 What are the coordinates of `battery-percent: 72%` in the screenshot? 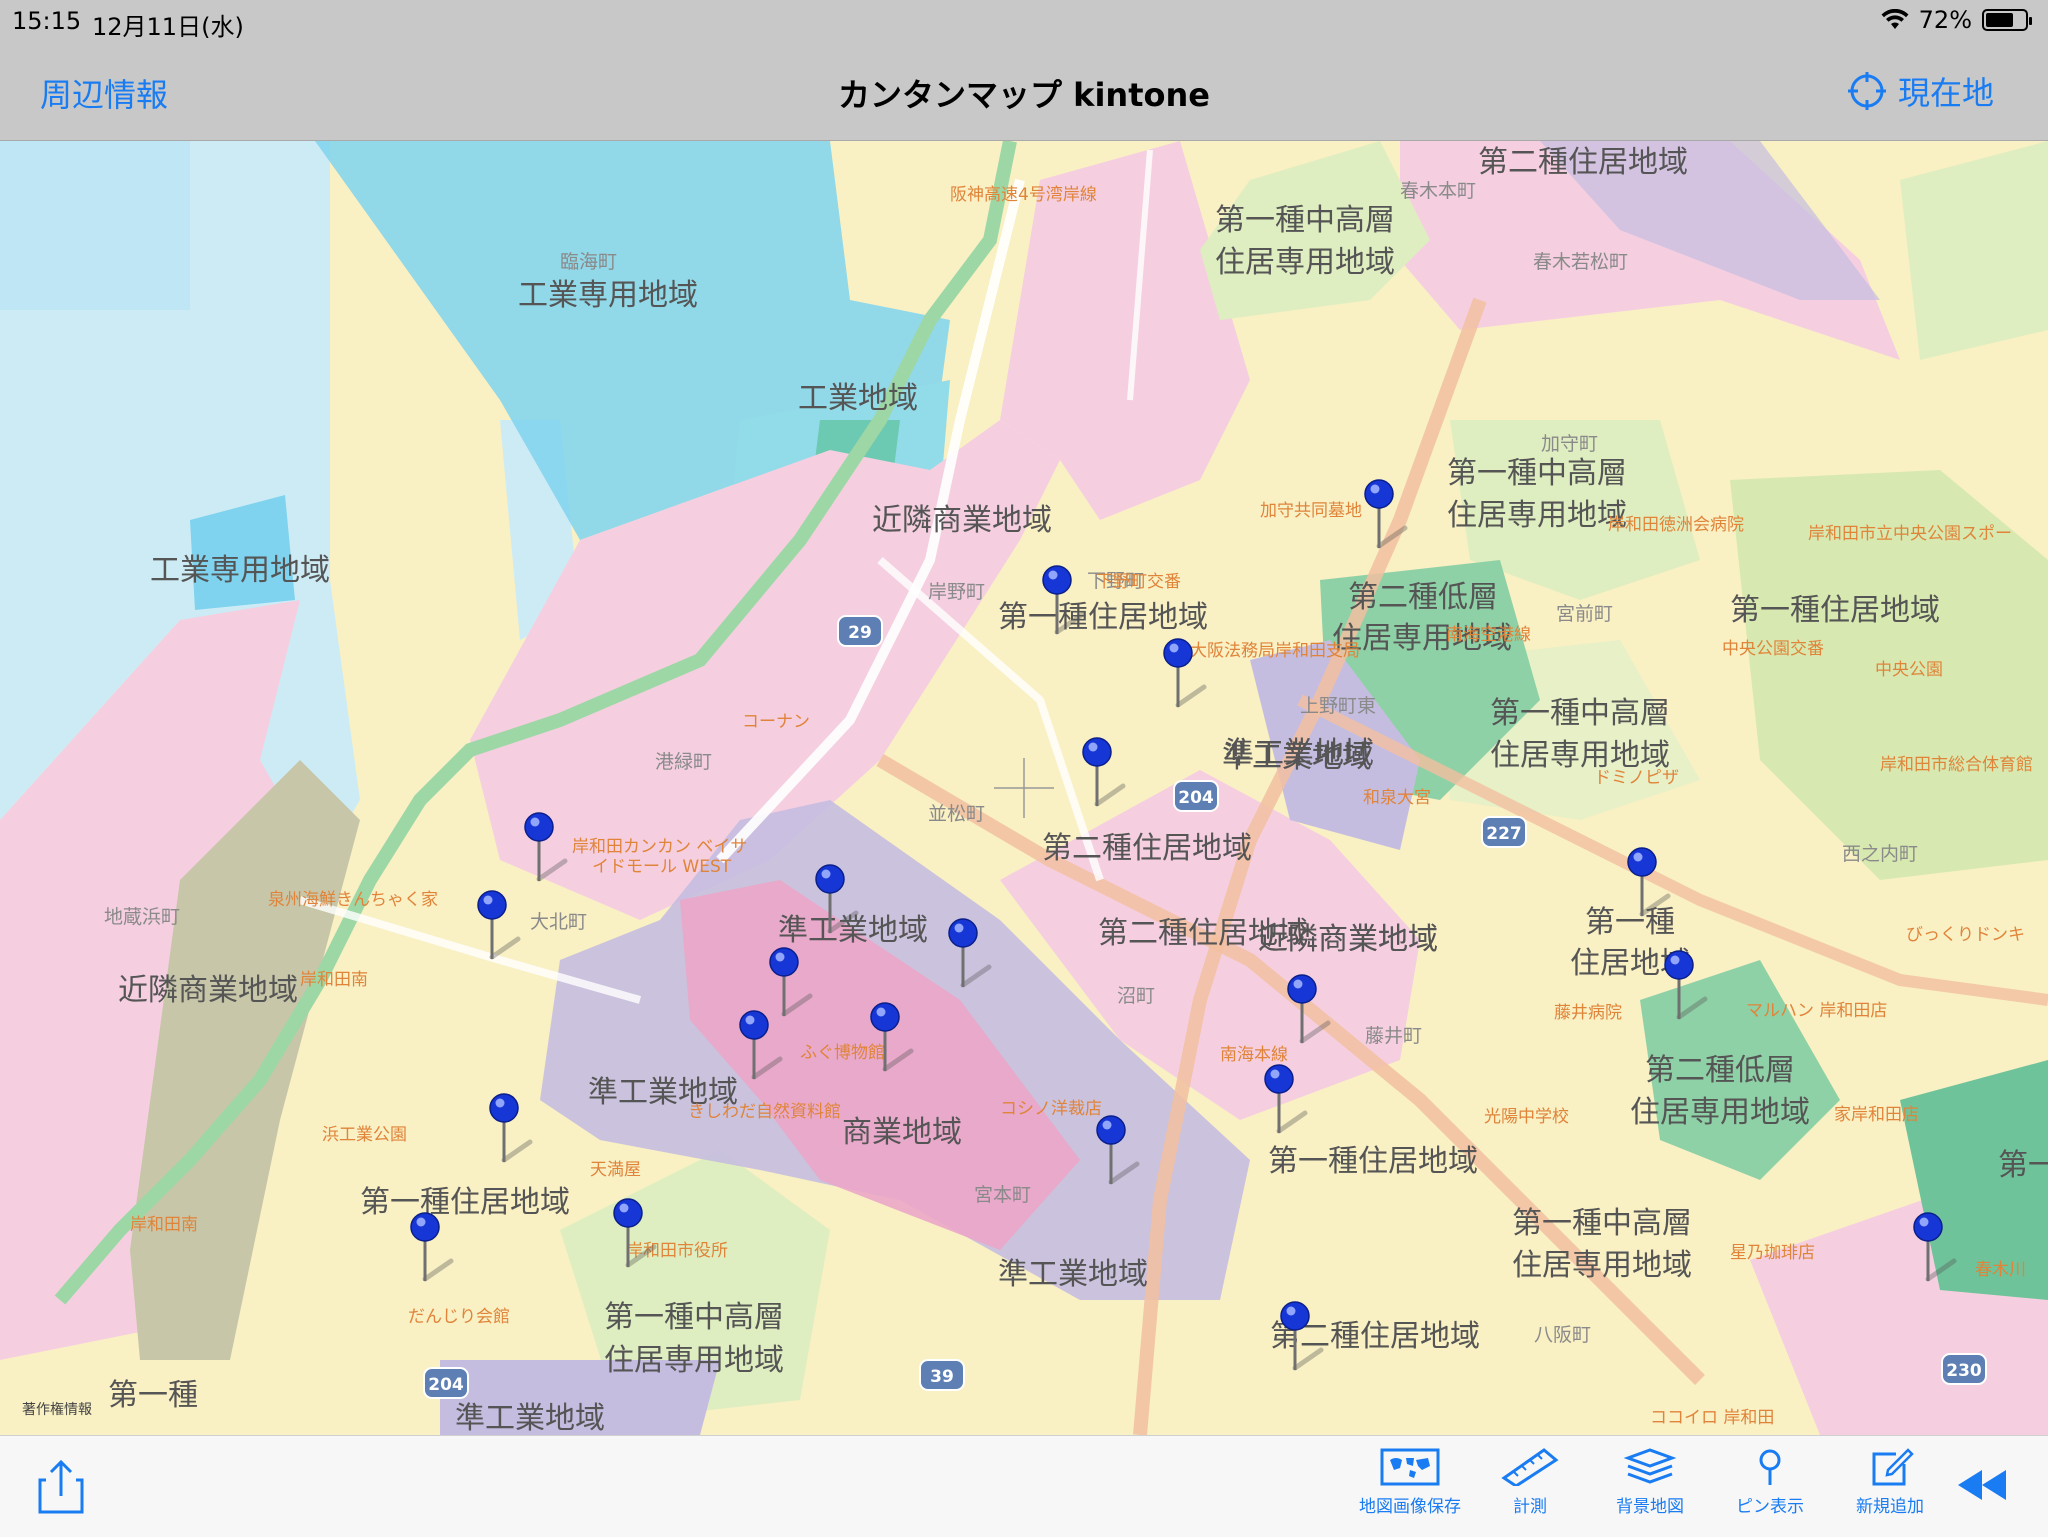 It's located at (1945, 20).